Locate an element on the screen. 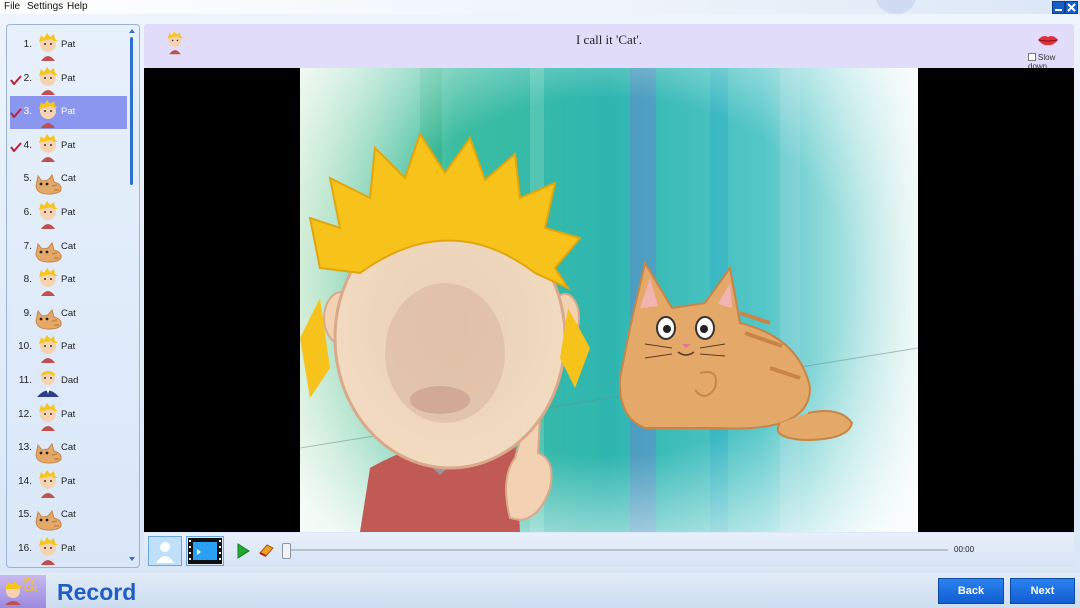  menu-help: Help is located at coordinates (77, 6).